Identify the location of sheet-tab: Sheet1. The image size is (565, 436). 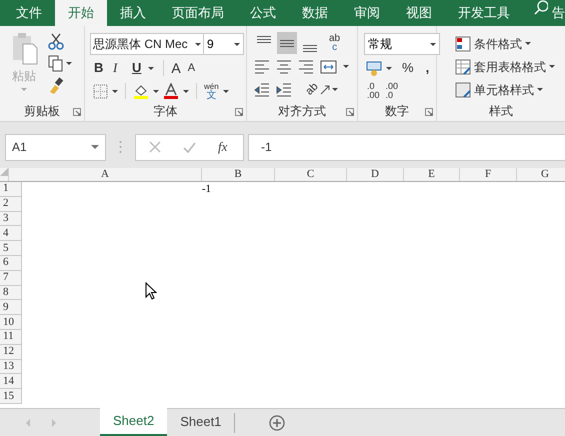
(200, 422).